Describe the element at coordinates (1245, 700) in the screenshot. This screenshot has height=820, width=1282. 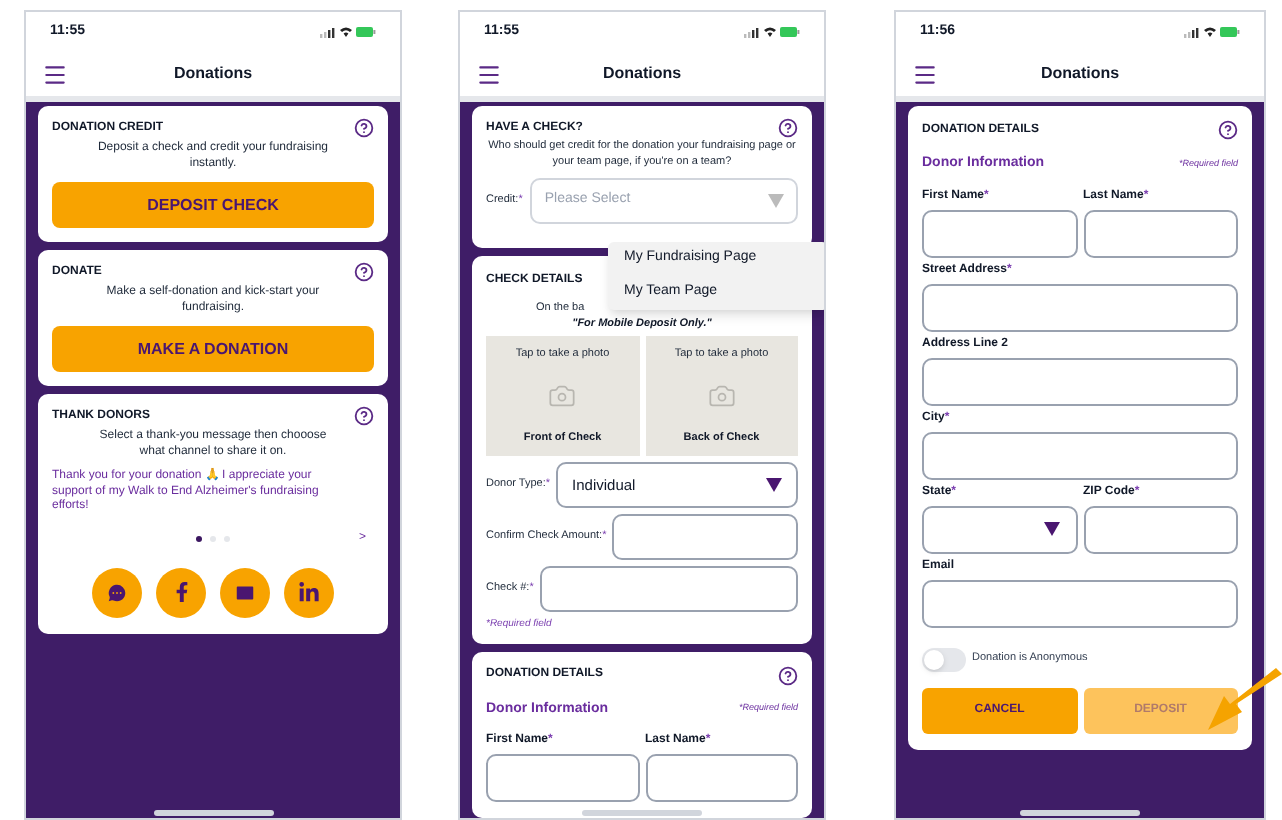
I see `pointer-arrow-icon` at that location.